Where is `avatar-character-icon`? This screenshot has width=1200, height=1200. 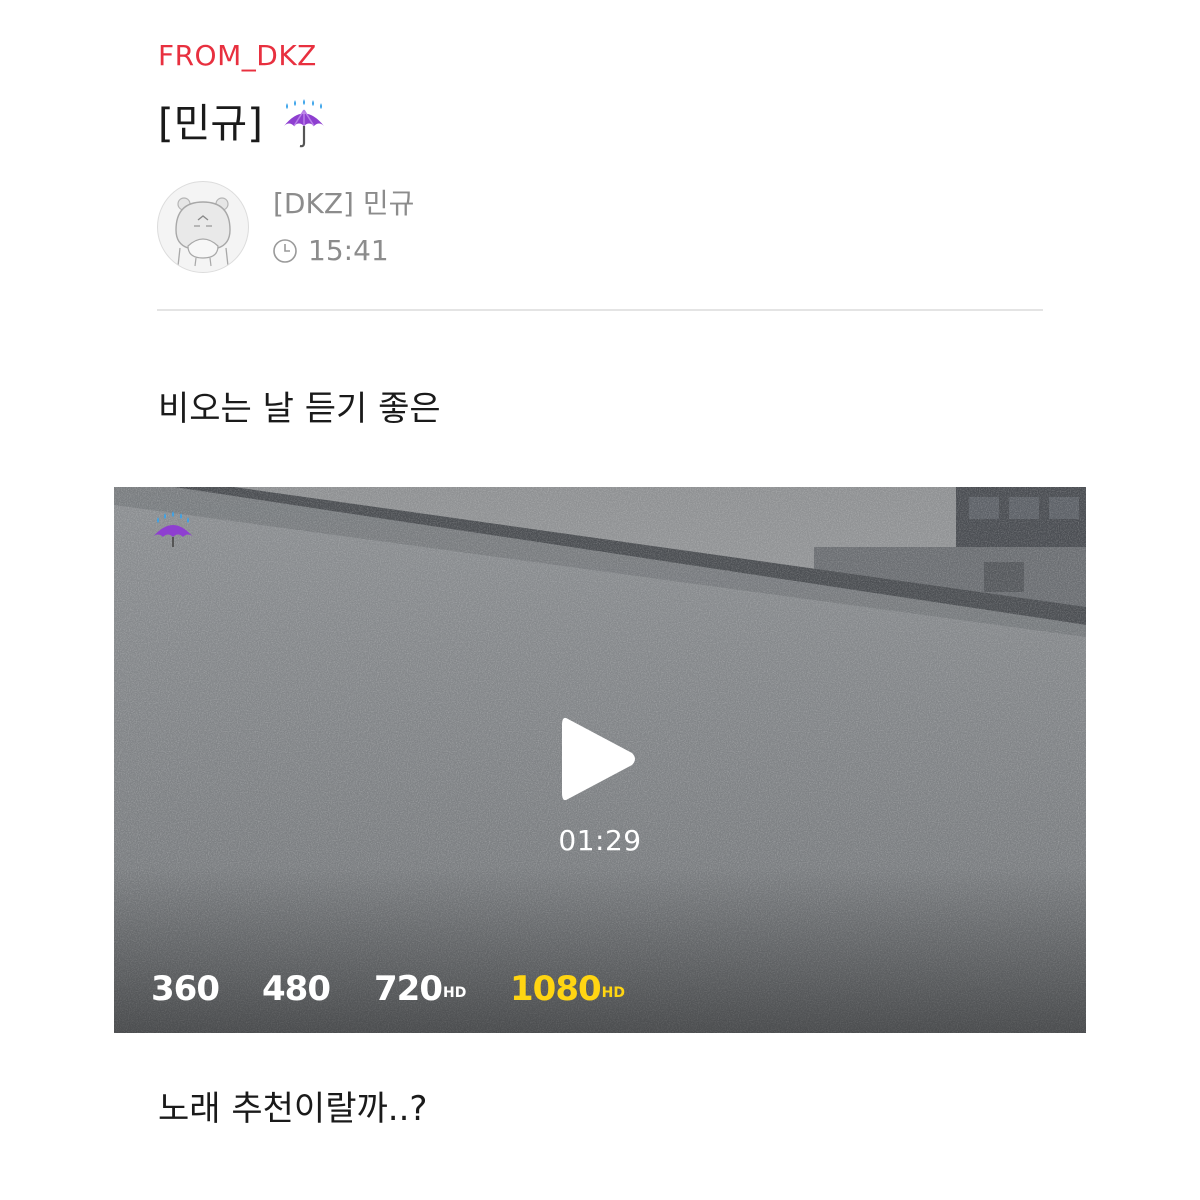 avatar-character-icon is located at coordinates (203, 232).